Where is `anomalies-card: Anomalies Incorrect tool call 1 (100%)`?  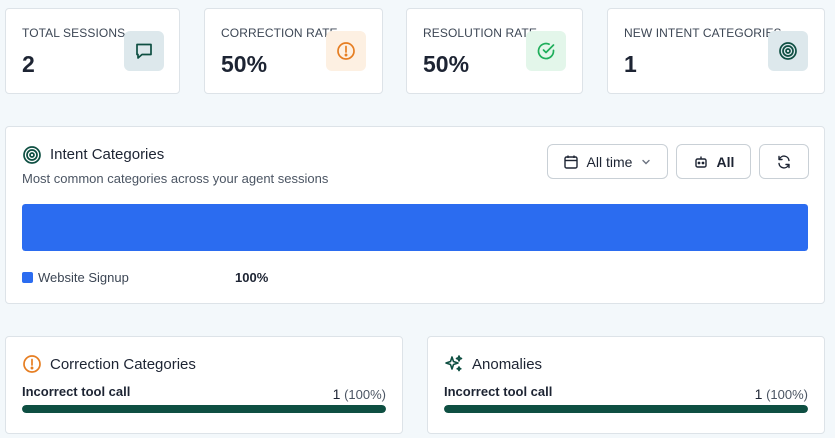
anomalies-card: Anomalies Incorrect tool call 1 (100%) is located at coordinates (626, 385).